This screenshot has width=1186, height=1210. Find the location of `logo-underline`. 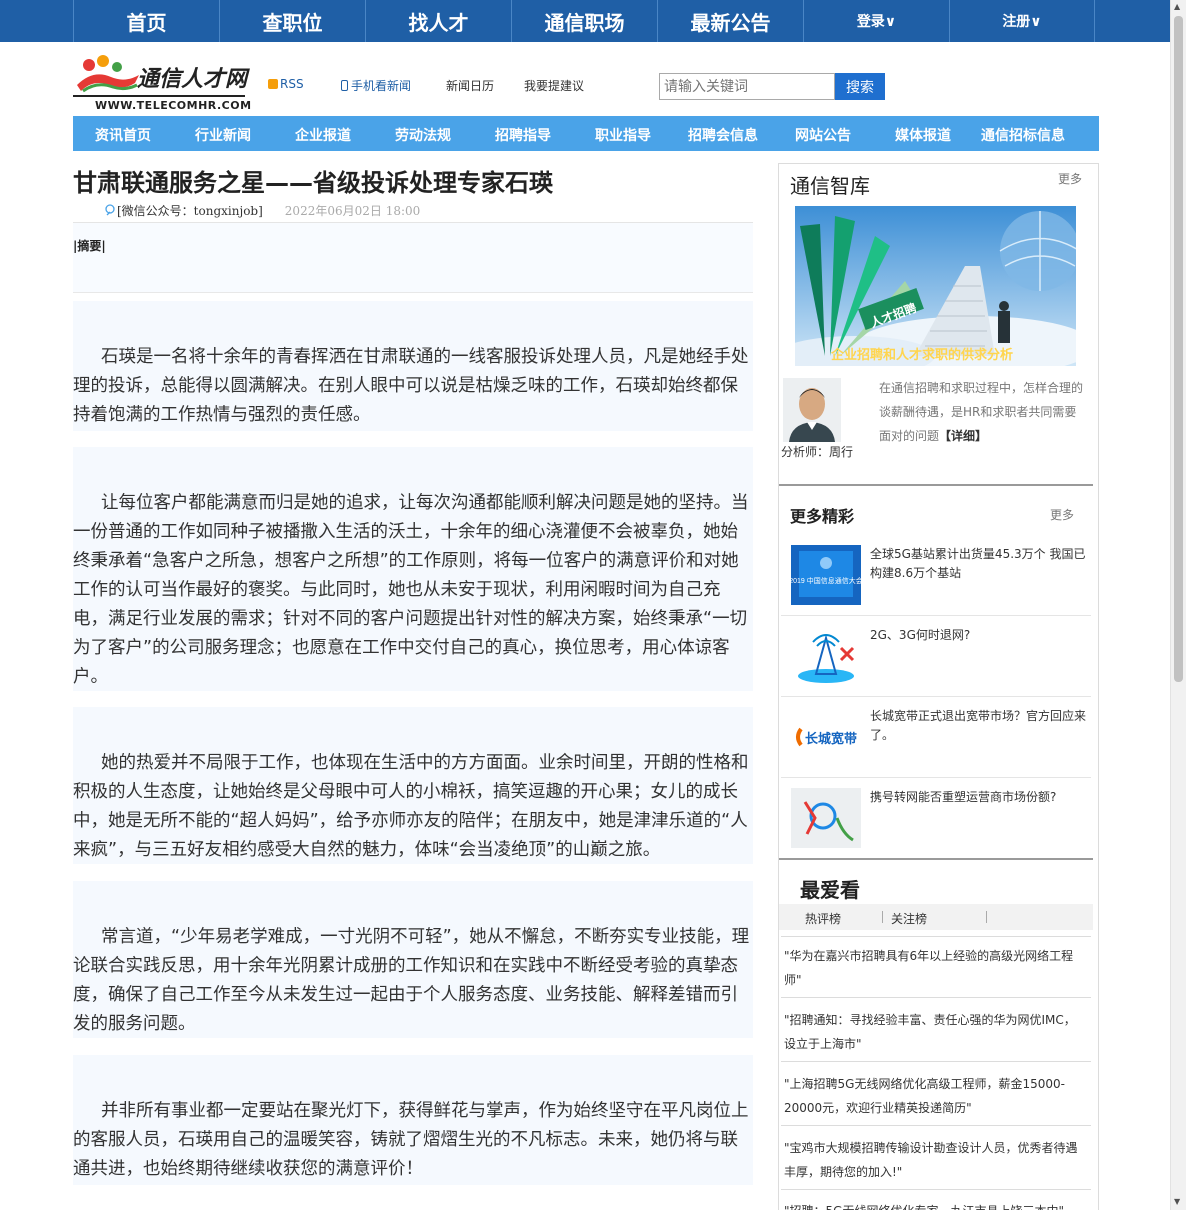

logo-underline is located at coordinates (159, 96).